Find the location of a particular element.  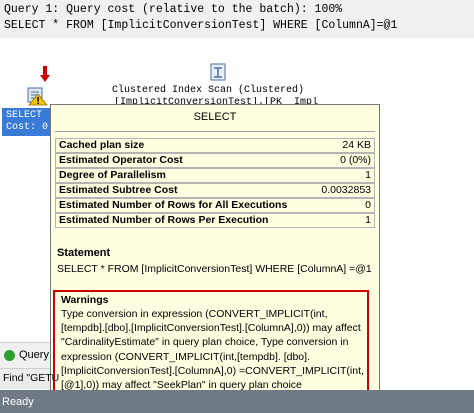

status-bar: Ready is located at coordinates (237, 401).